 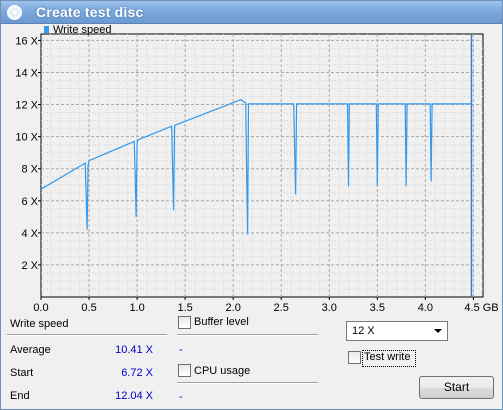 What do you see at coordinates (29, 202) in the screenshot?
I see `y-tick-label: 6 X` at bounding box center [29, 202].